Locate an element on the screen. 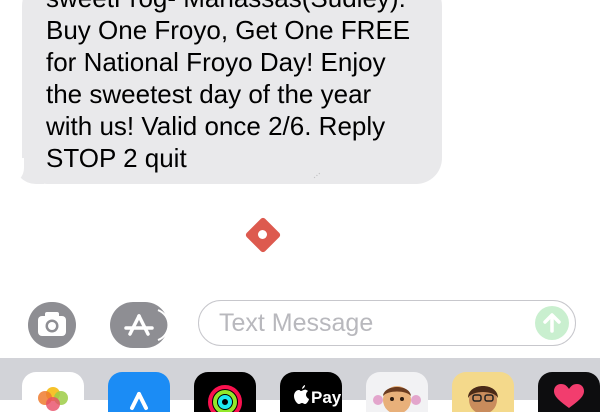  digital-touch-app-button is located at coordinates (569, 392).